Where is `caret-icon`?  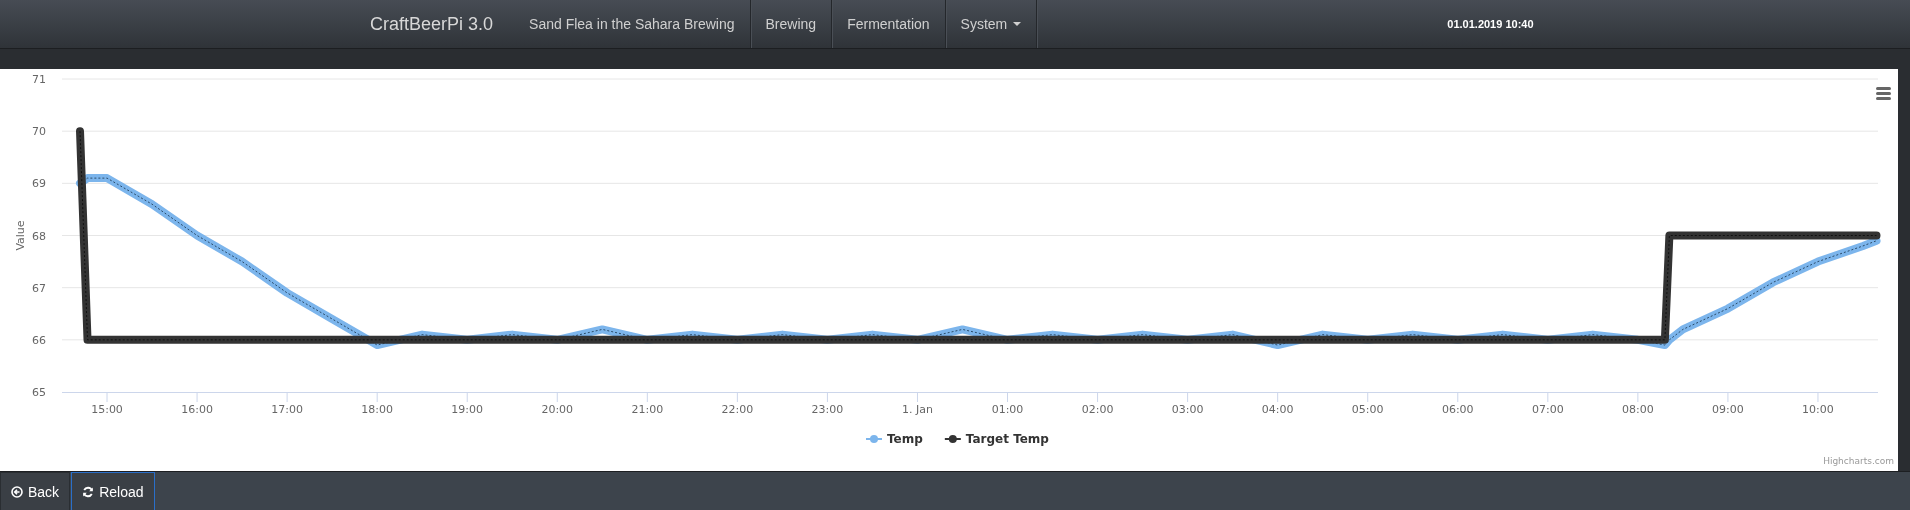
caret-icon is located at coordinates (1017, 24).